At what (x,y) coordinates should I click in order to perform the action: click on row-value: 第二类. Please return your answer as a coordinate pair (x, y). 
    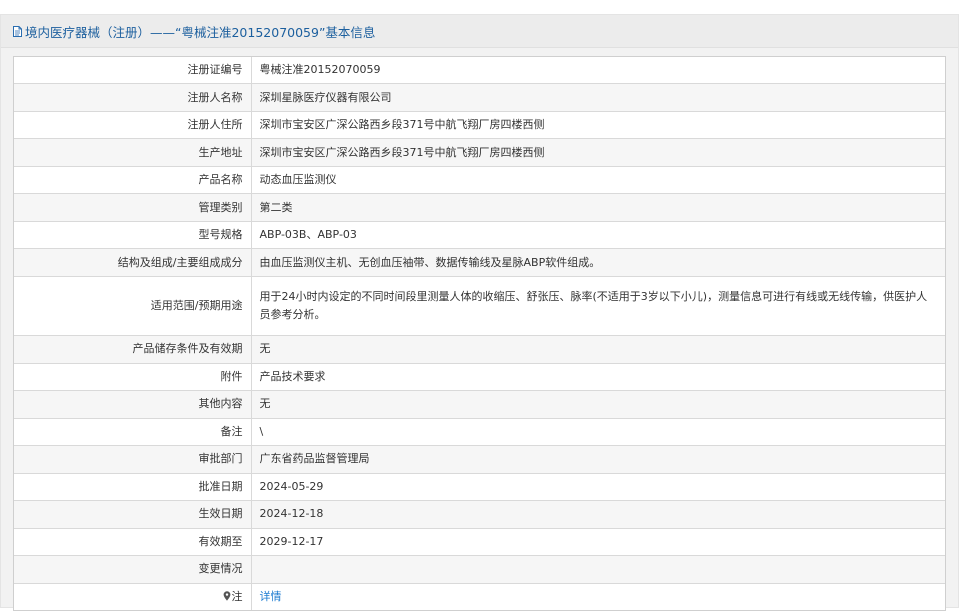
    Looking at the image, I should click on (598, 207).